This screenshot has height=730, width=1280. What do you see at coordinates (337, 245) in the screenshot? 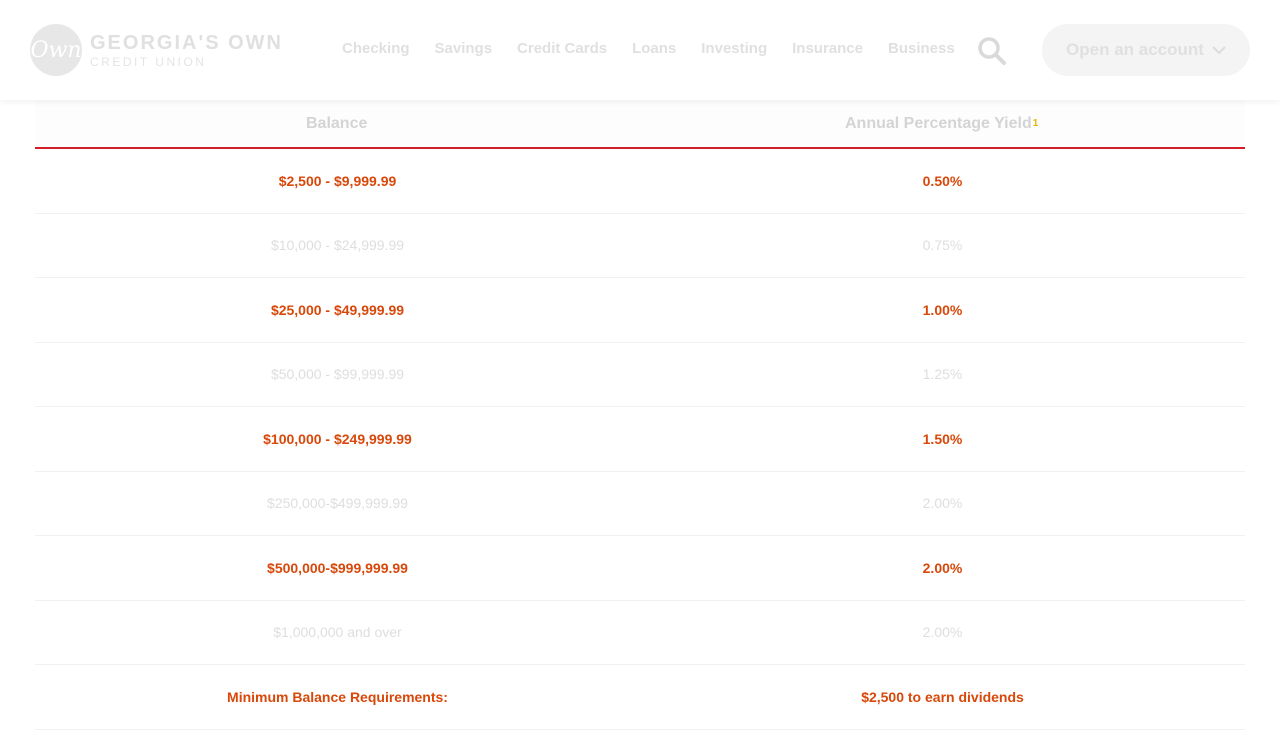
I see `balance-cell: $10,000 - $24,999.99` at bounding box center [337, 245].